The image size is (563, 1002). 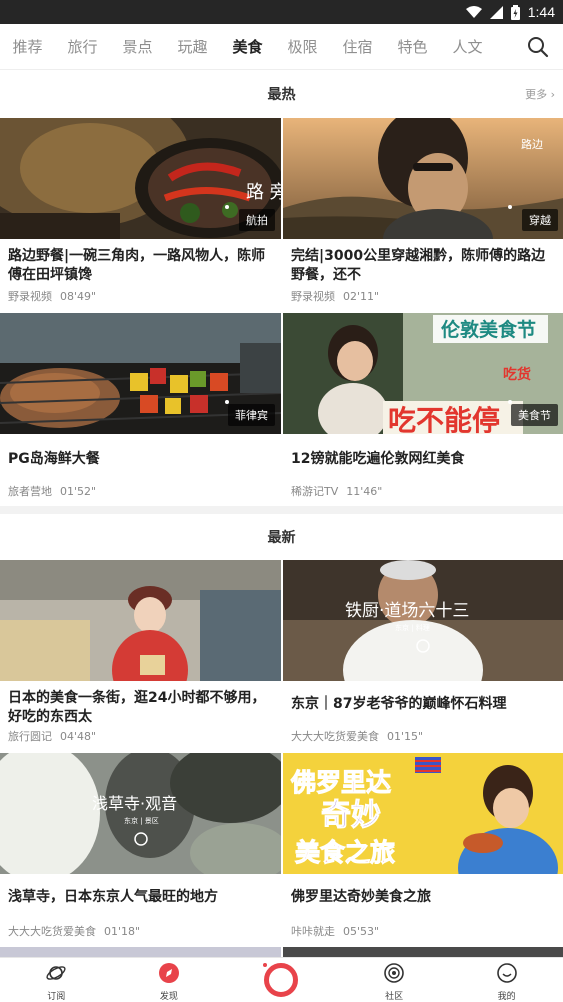 I want to click on video-thumbnail: 路 旁 航拍, so click(x=140, y=178).